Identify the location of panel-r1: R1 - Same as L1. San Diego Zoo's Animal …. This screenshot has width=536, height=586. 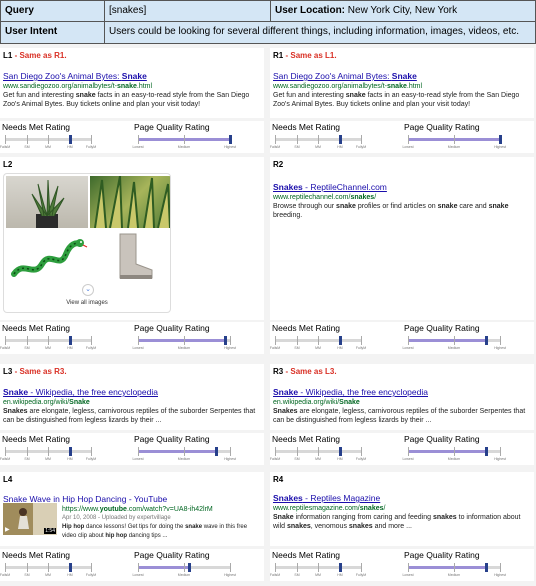
(402, 83).